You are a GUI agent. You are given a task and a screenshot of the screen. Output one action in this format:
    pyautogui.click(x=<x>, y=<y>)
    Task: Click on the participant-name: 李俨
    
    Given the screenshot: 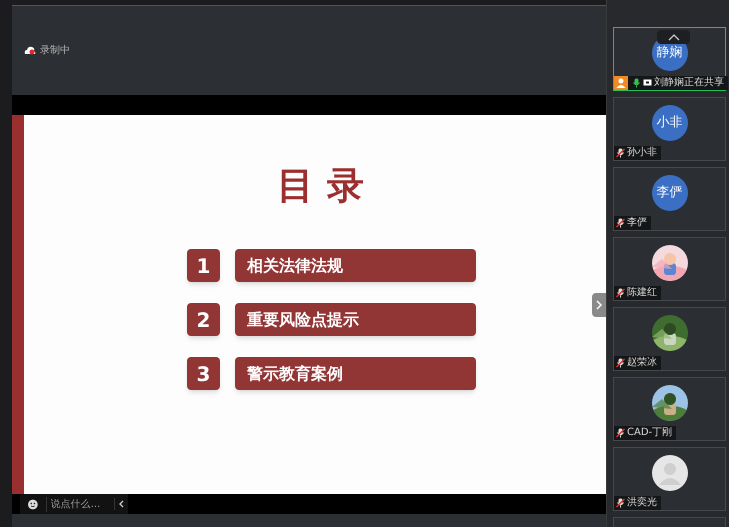 What is the action you would take?
    pyautogui.click(x=637, y=223)
    